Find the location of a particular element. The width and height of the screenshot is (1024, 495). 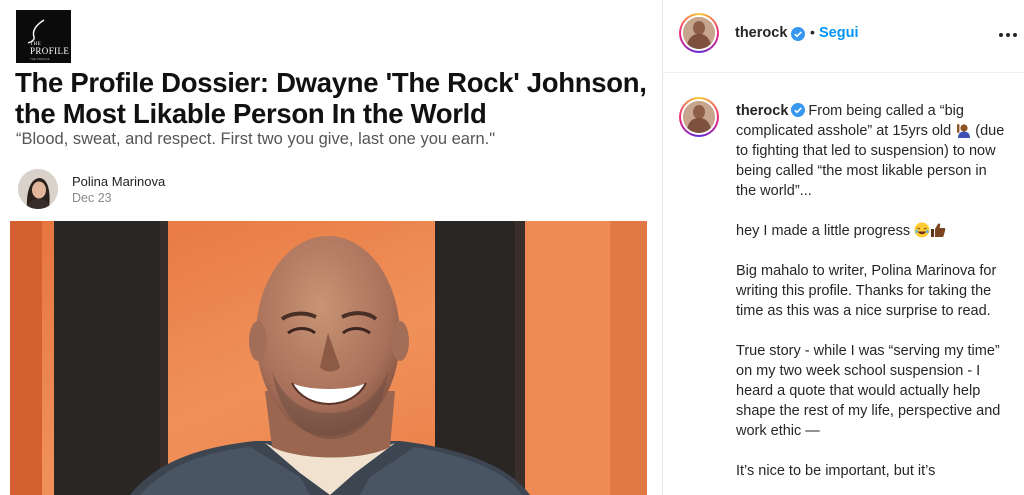

post-date: Dec 23 is located at coordinates (92, 198).